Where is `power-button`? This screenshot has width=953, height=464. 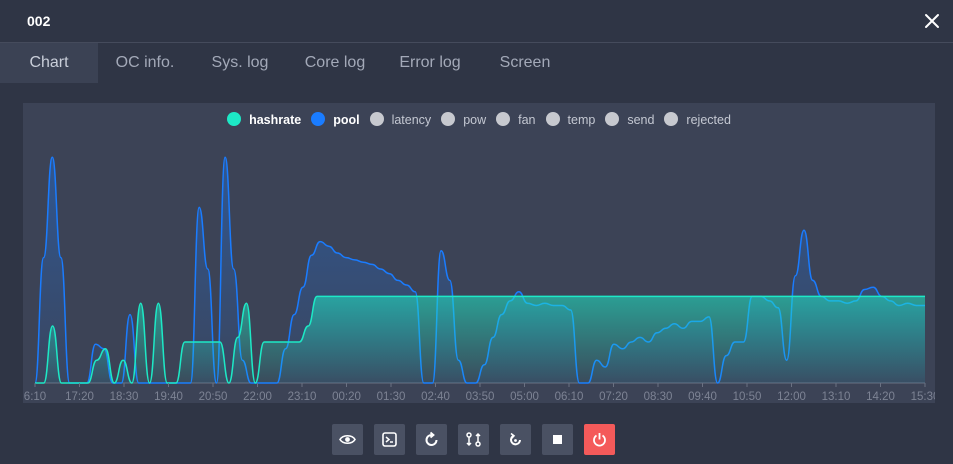
power-button is located at coordinates (599, 439).